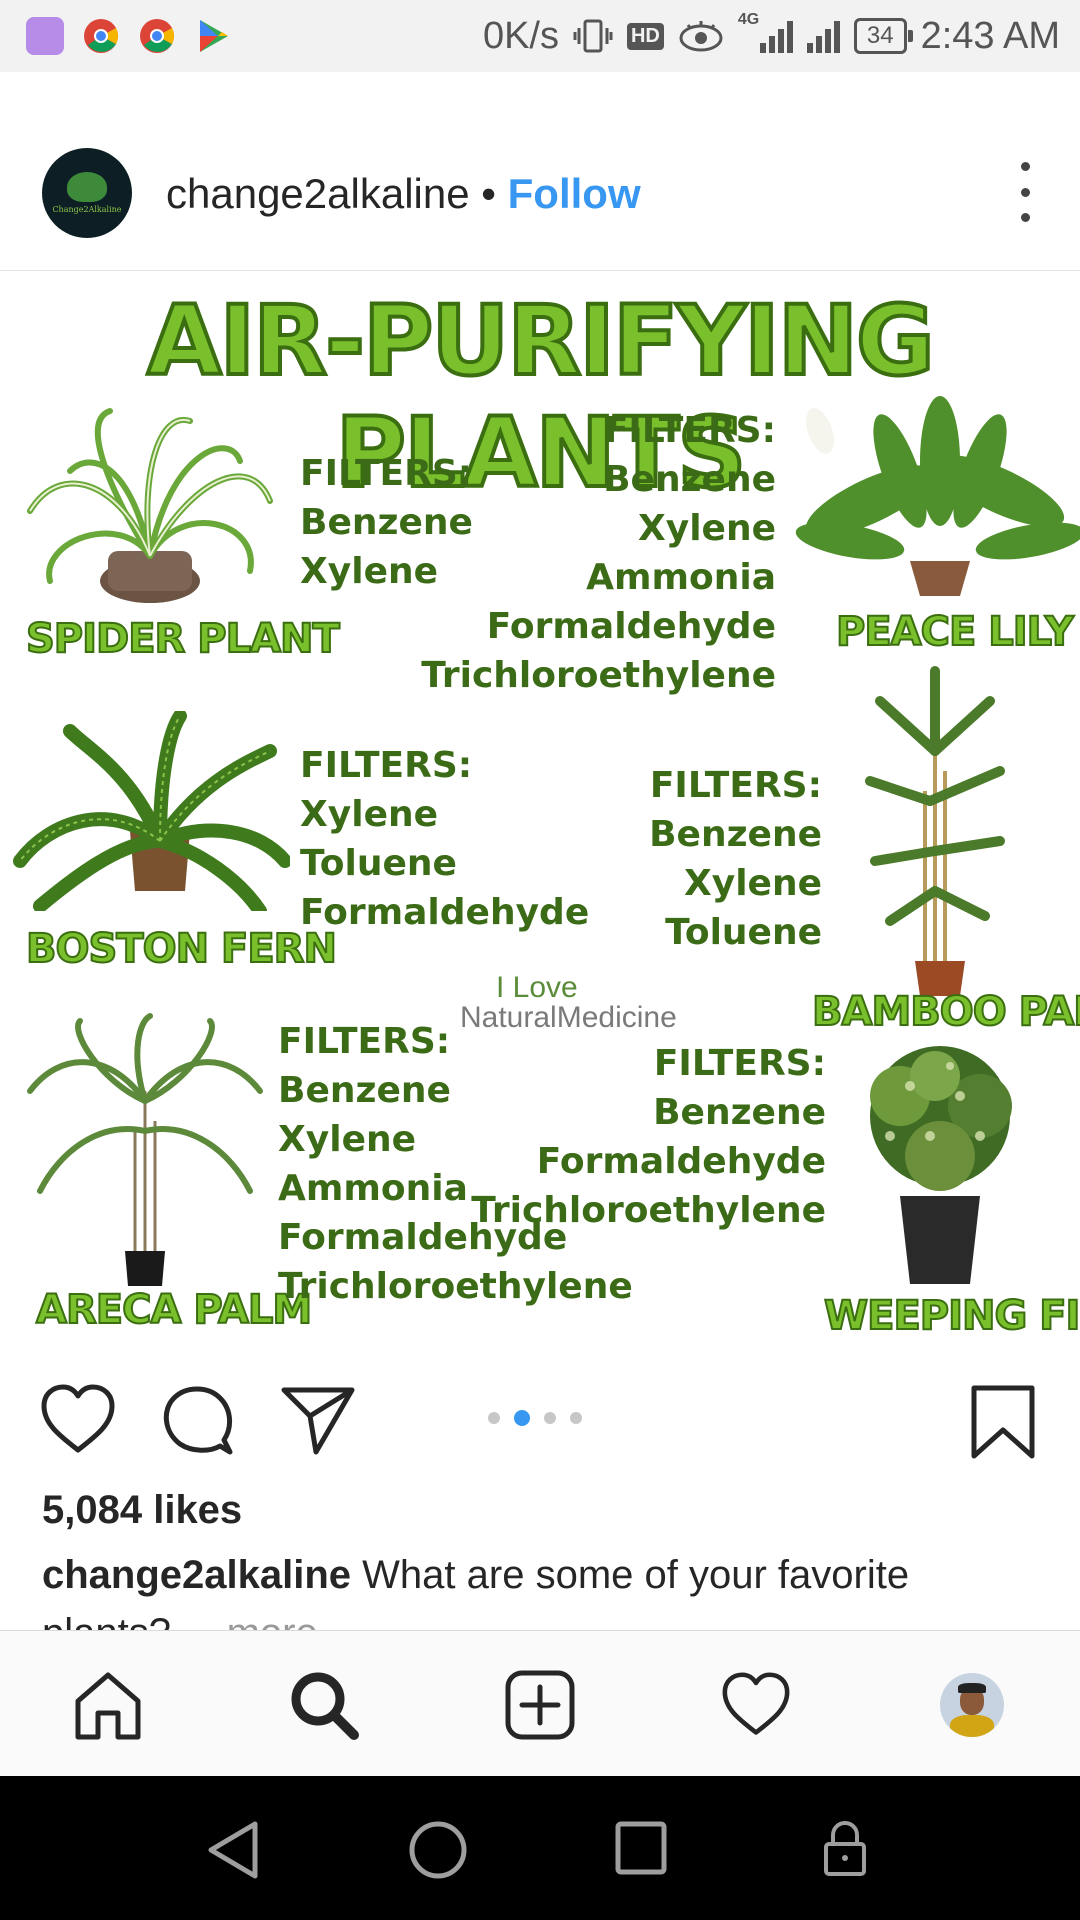 The width and height of the screenshot is (1080, 1920). Describe the element at coordinates (151, 811) in the screenshot. I see `boston-fern-image` at that location.